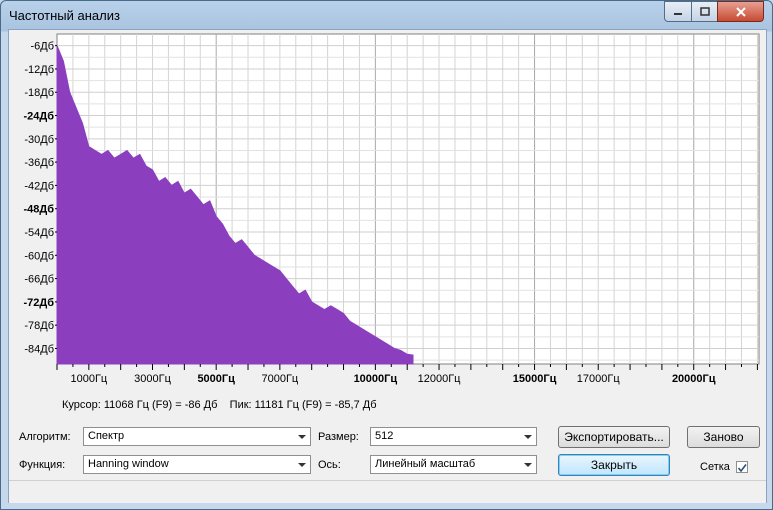 The height and width of the screenshot is (510, 773). Describe the element at coordinates (39, 186) in the screenshot. I see `y-tick-label: -42Дб` at that location.